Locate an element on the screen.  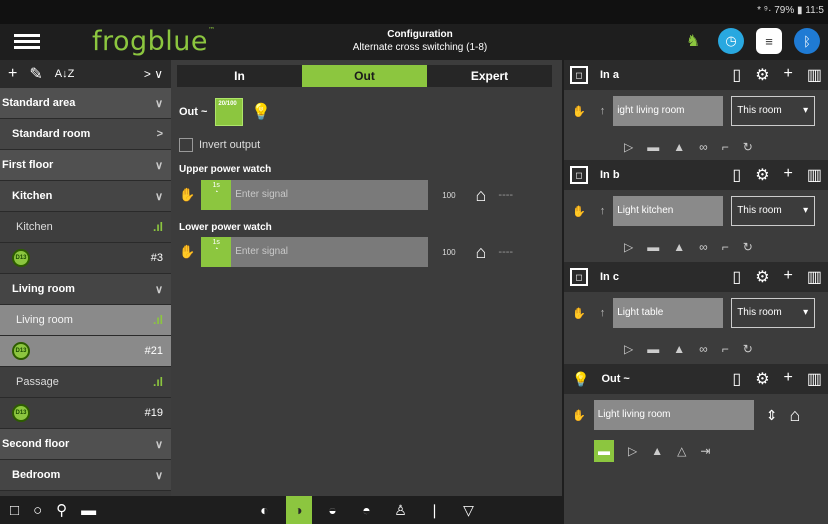
triangle-outline-icon: △ is located at coordinates (681, 451).